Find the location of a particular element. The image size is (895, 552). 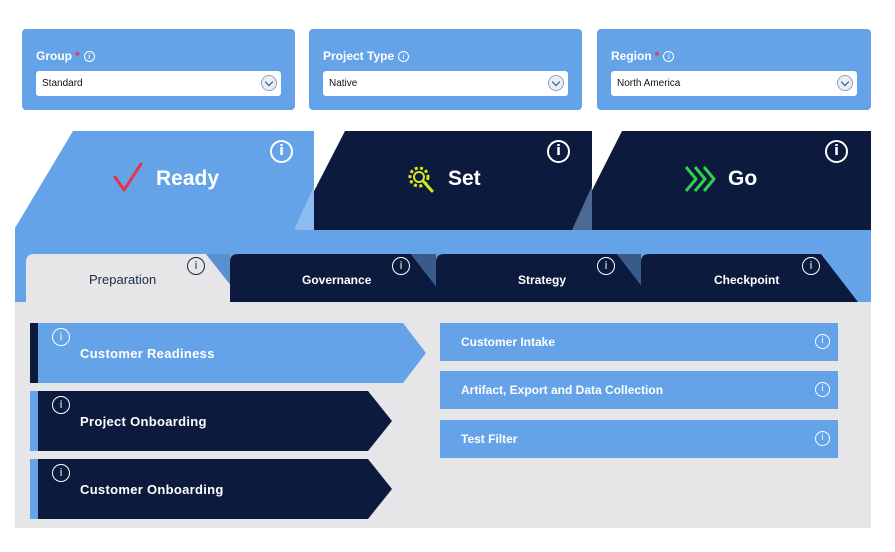

stage-label-ready: Ready is located at coordinates (187, 179).